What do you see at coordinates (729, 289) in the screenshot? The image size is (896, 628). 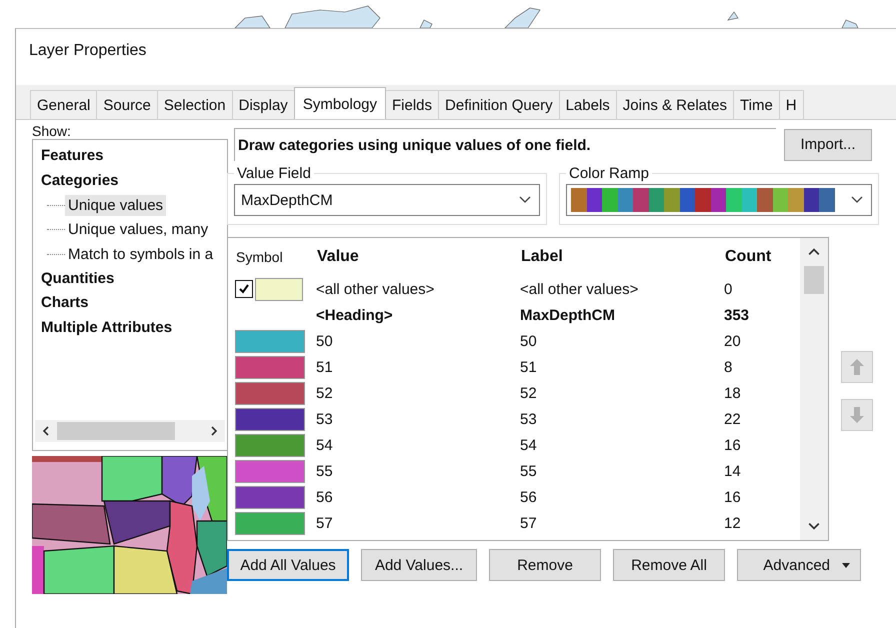 I see `table-cell-text: 0` at bounding box center [729, 289].